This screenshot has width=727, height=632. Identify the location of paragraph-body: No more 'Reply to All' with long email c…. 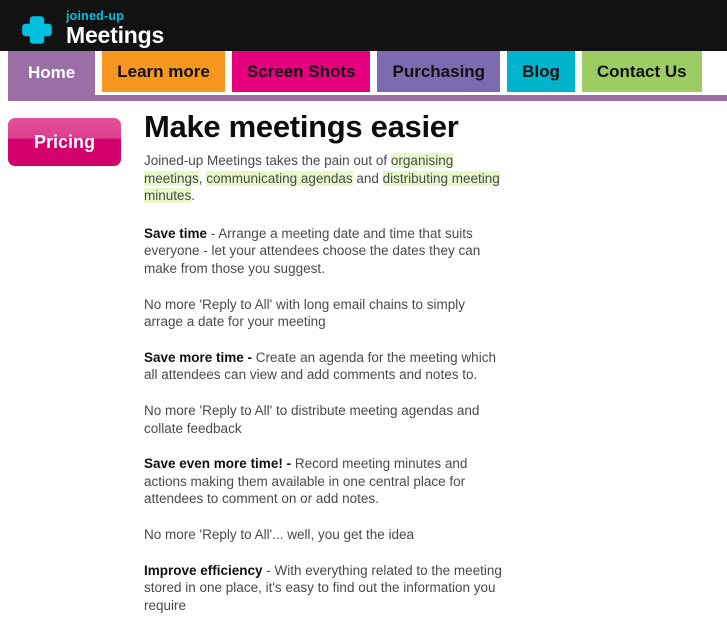
(305, 313).